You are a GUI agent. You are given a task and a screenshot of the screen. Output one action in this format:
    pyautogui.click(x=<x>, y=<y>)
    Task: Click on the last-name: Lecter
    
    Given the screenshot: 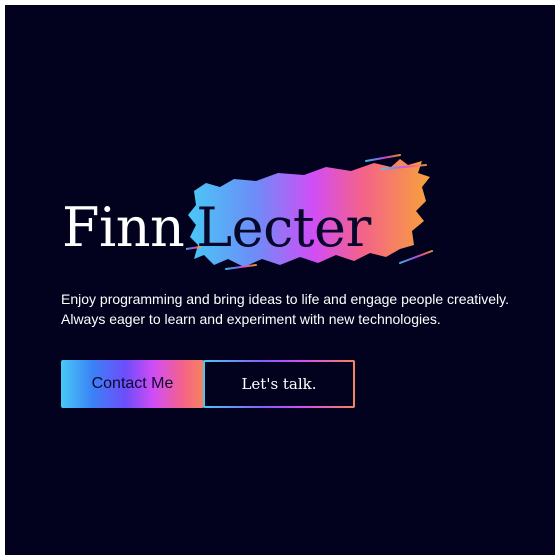 What is the action you would take?
    pyautogui.click(x=283, y=227)
    